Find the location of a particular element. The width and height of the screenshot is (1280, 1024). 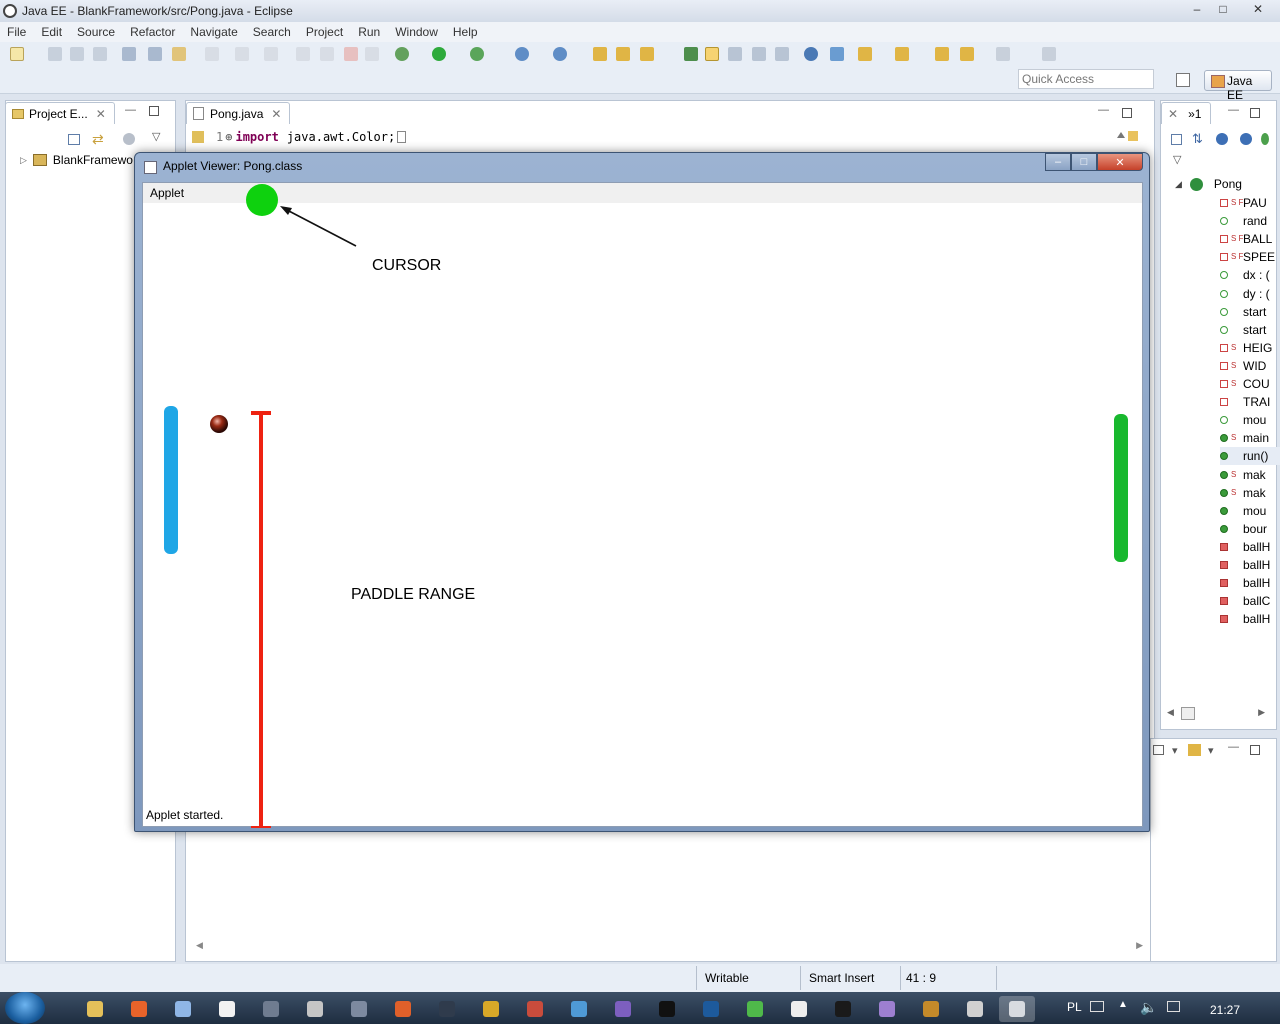

game-taskbar-icon is located at coordinates (315, 1009).